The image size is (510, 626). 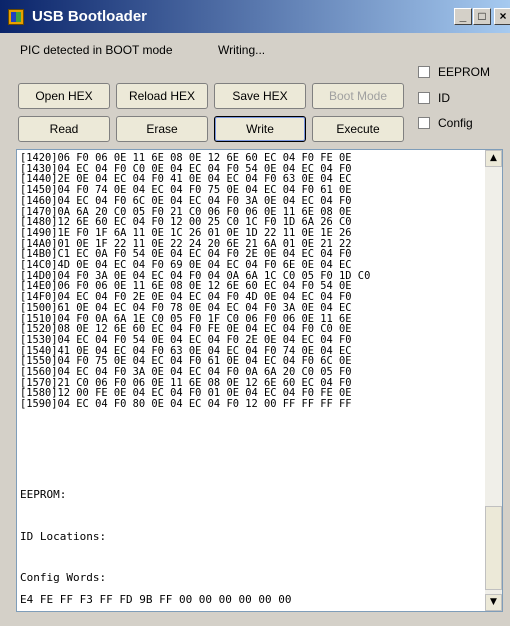 I want to click on write-button: Write, so click(x=260, y=129).